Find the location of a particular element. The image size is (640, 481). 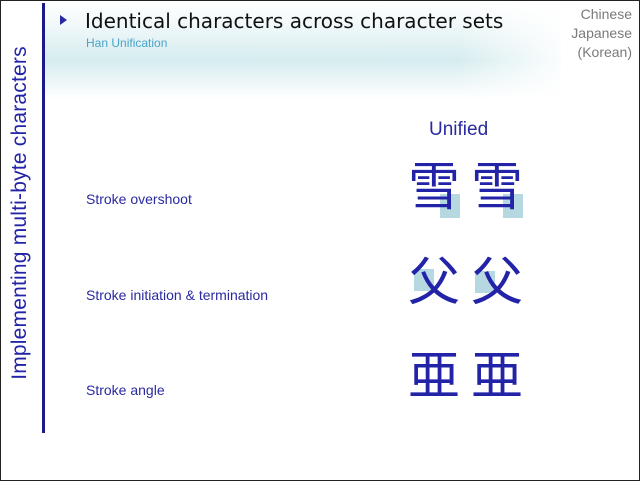

row-label-stroke-initiation: Stroke initiation & termination is located at coordinates (177, 295).